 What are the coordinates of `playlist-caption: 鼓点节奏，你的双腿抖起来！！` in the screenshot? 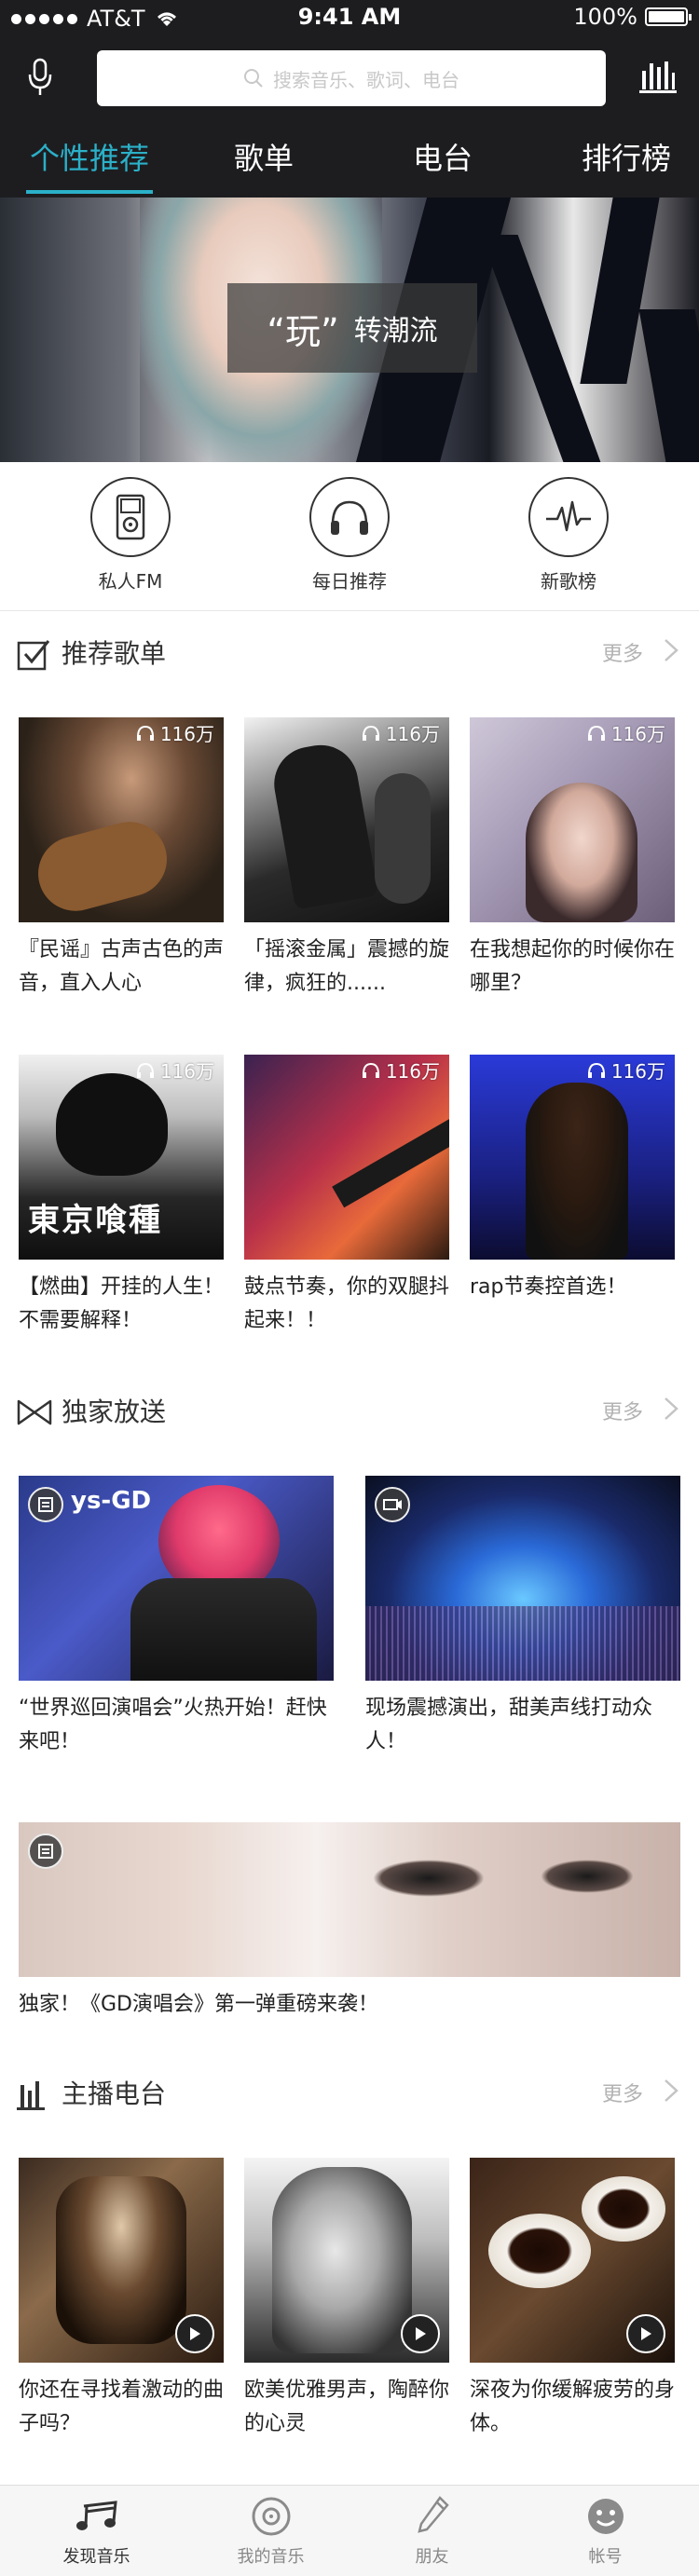 It's located at (347, 1303).